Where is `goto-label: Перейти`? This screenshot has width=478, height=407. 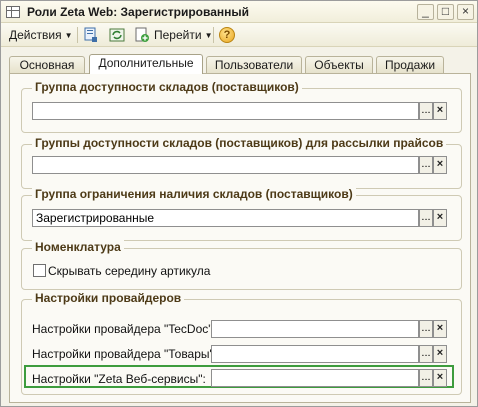
goto-label: Перейти is located at coordinates (178, 35).